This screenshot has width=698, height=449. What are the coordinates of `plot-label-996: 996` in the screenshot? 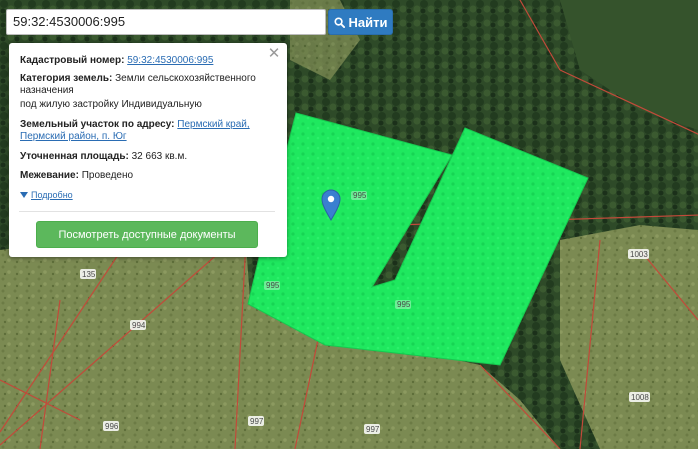 It's located at (111, 426).